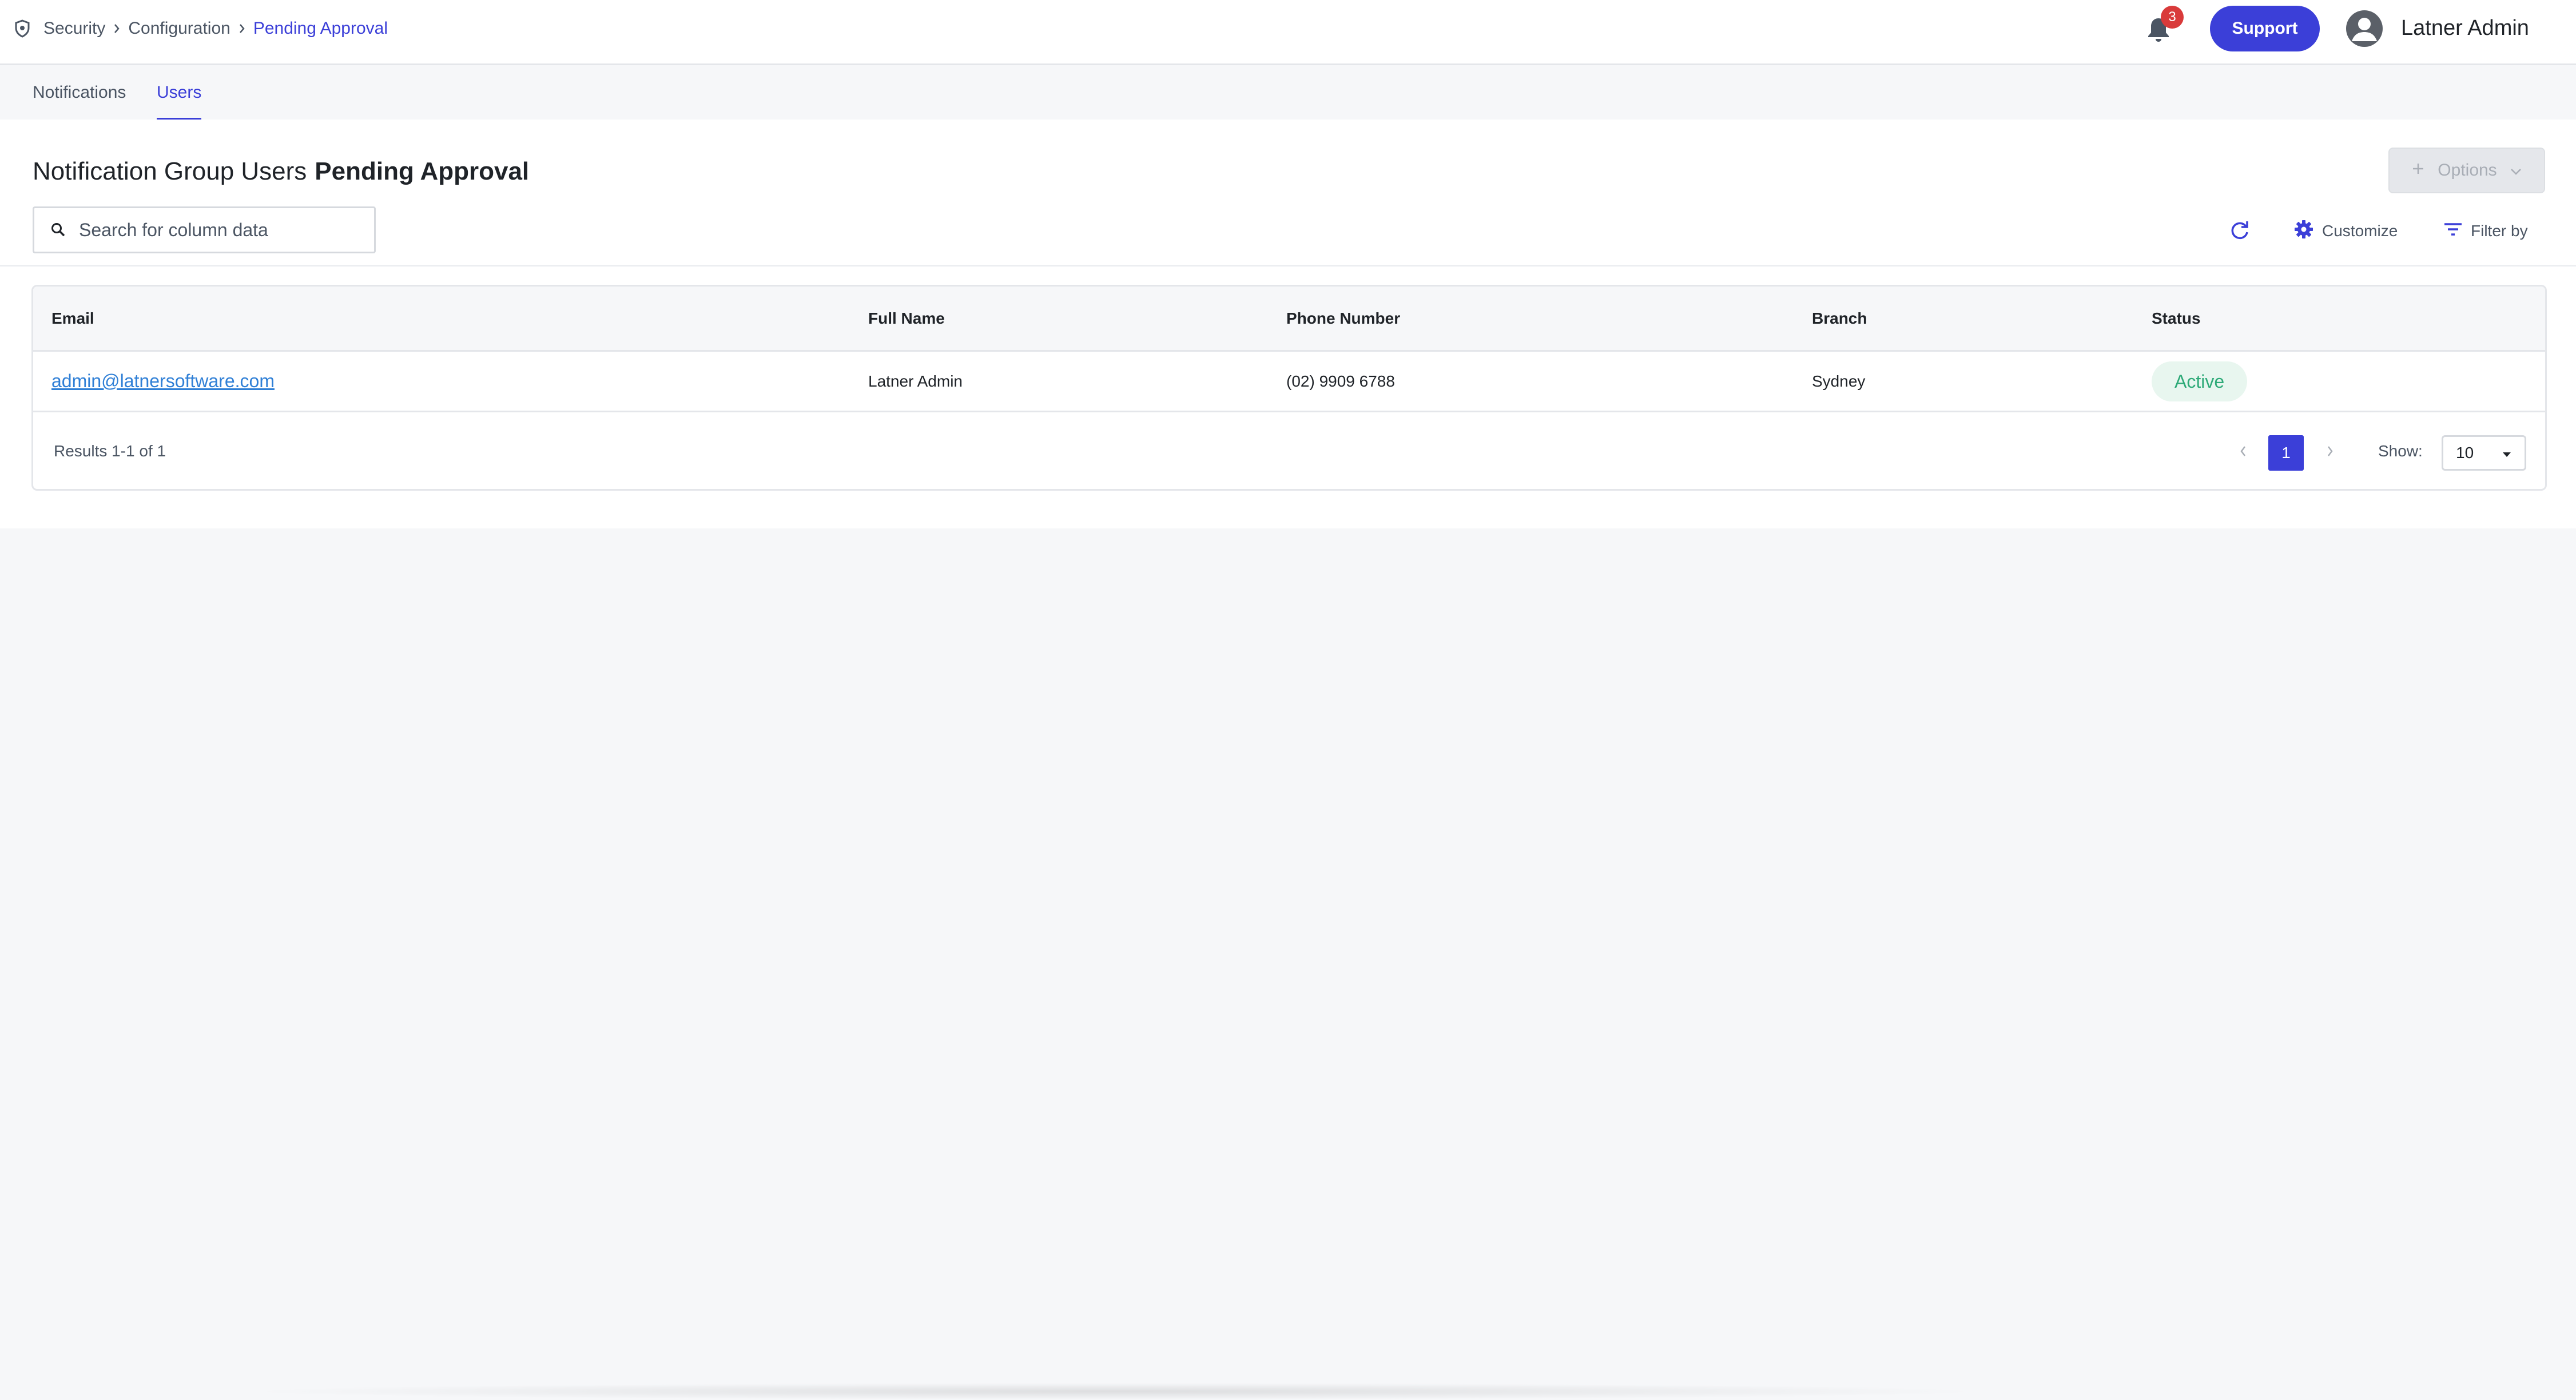 The image size is (2576, 1400). Describe the element at coordinates (222, 230) in the screenshot. I see `search-input` at that location.